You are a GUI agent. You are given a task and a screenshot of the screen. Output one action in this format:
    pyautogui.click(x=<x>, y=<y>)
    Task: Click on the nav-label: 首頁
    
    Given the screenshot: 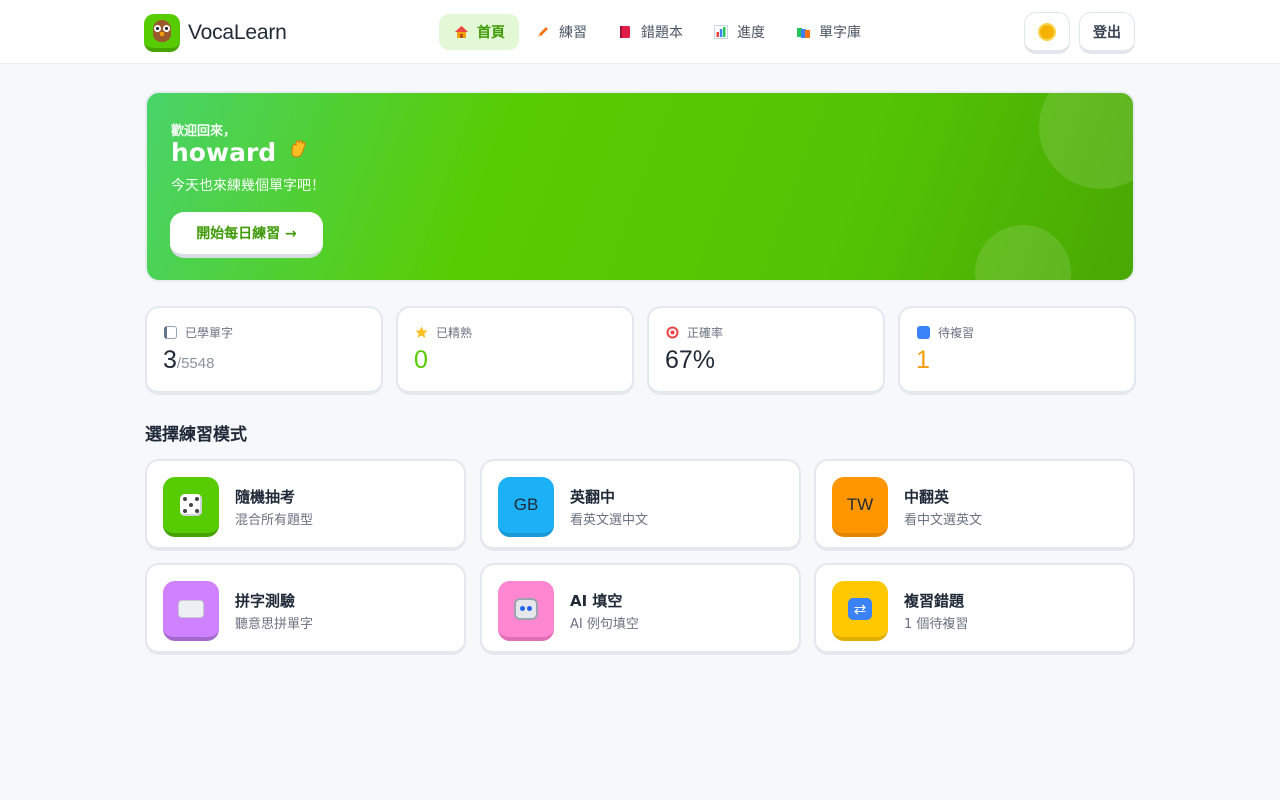 What is the action you would take?
    pyautogui.click(x=491, y=33)
    